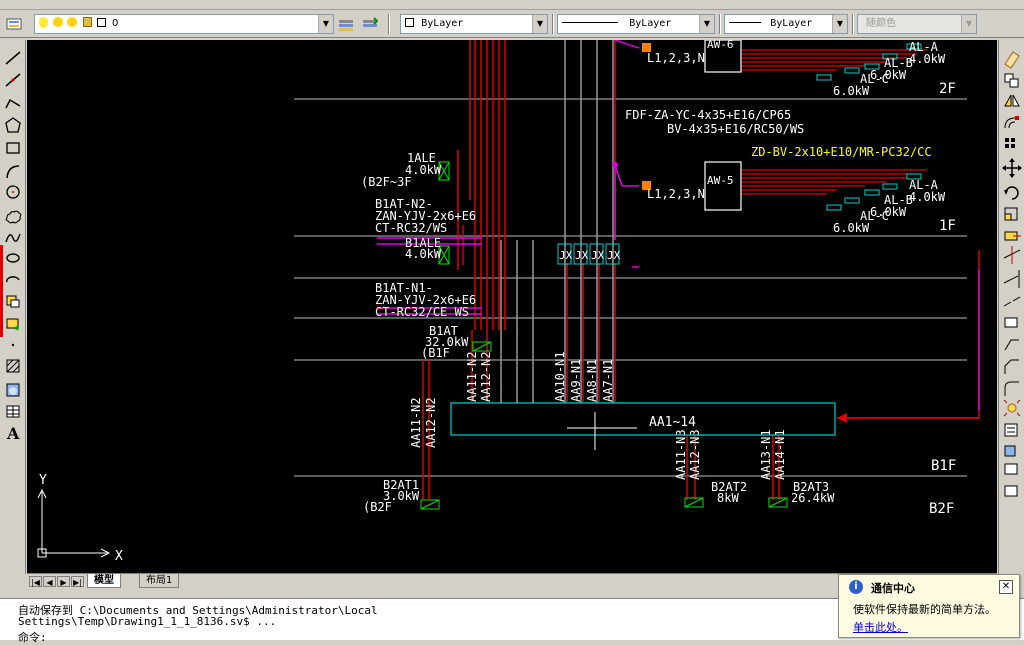 The image size is (1024, 645). Describe the element at coordinates (728, 498) in the screenshot. I see `b2at2-kw: 8kW` at that location.